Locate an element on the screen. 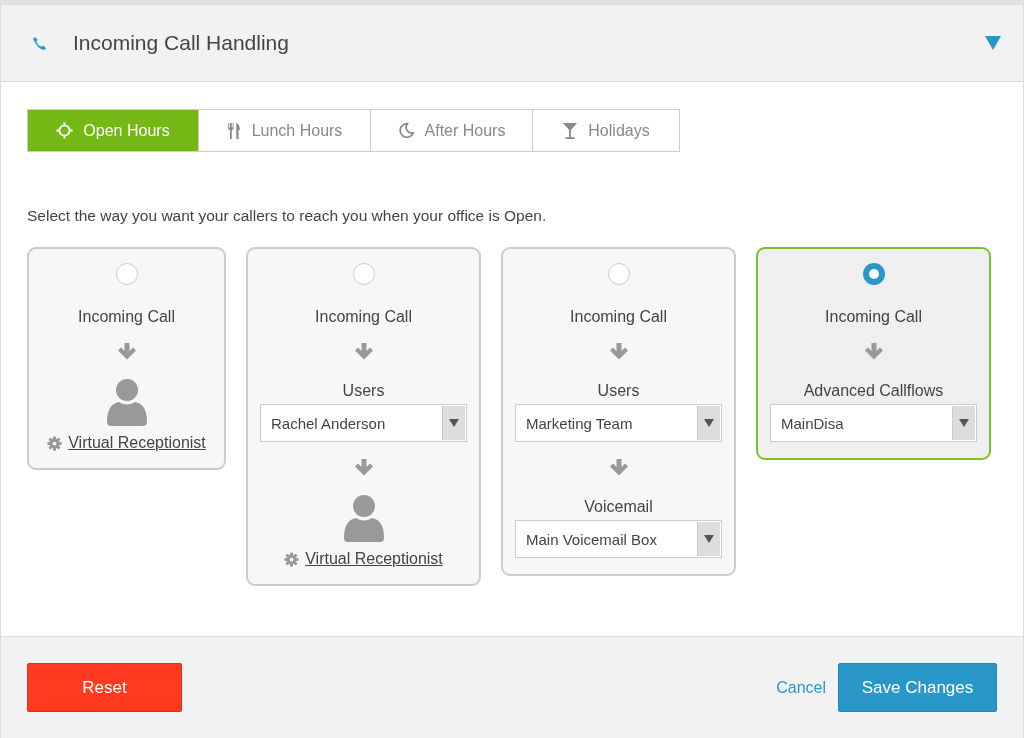 The height and width of the screenshot is (738, 1024). option-card: Incoming Call Advanced Callflows MainDisa is located at coordinates (873, 353).